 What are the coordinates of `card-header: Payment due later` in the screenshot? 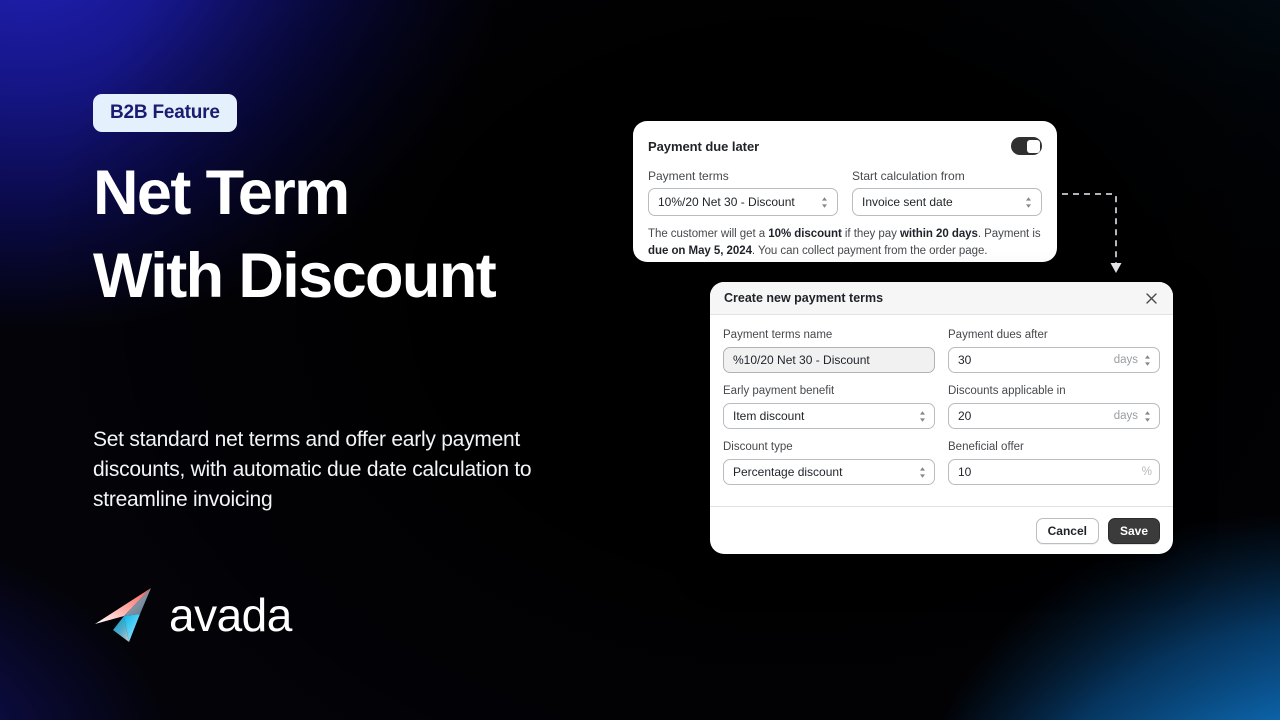 It's located at (845, 146).